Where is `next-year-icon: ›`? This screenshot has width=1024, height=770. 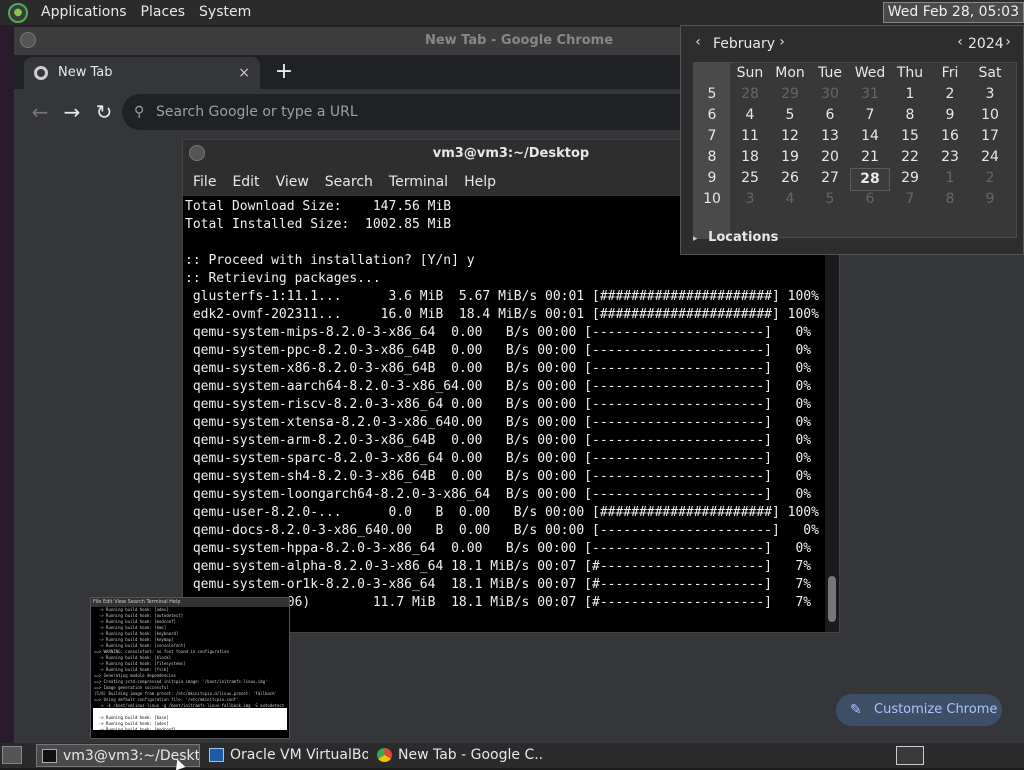
next-year-icon: › is located at coordinates (1008, 42).